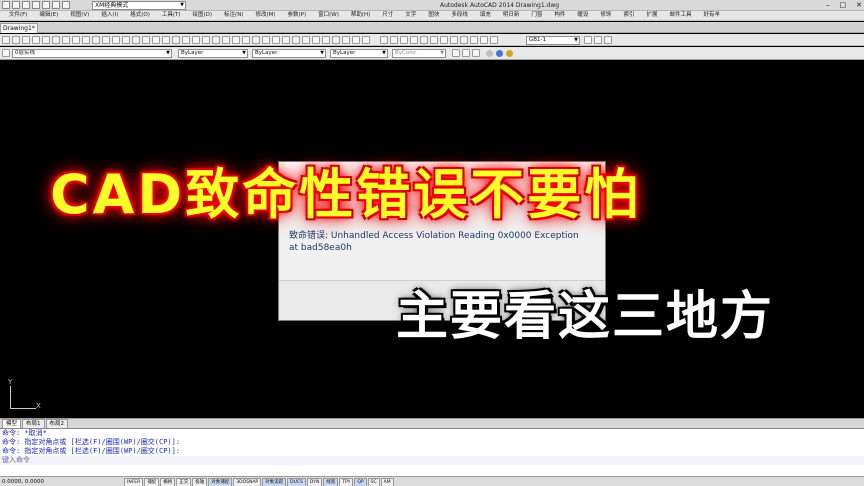  Describe the element at coordinates (346, 40) in the screenshot. I see `center-mark-icon` at that location.